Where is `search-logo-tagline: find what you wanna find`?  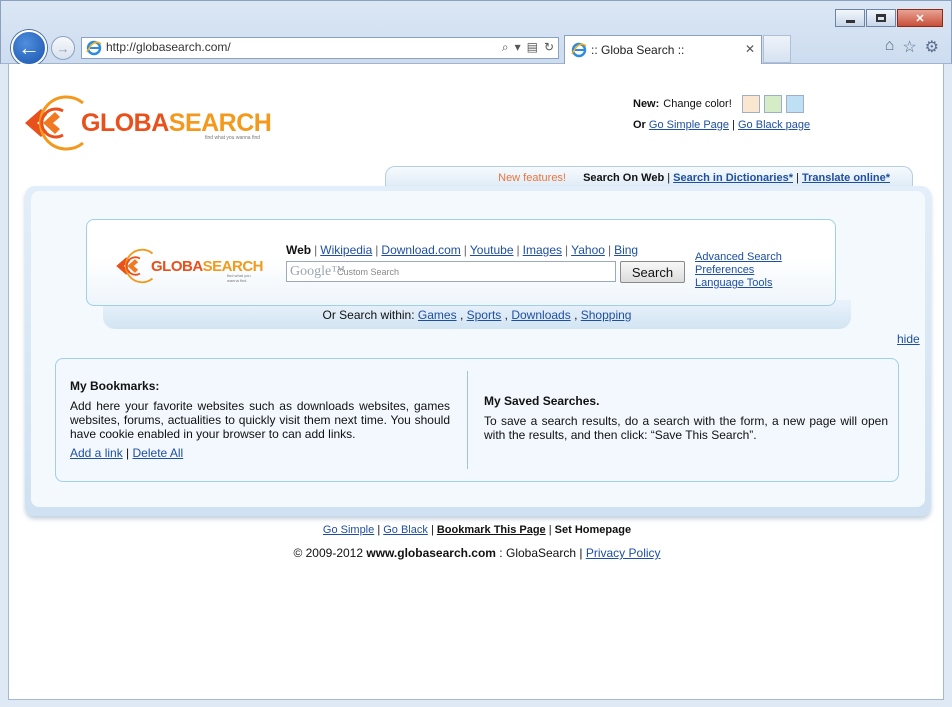
search-logo-tagline: find what you wanna find is located at coordinates (239, 278).